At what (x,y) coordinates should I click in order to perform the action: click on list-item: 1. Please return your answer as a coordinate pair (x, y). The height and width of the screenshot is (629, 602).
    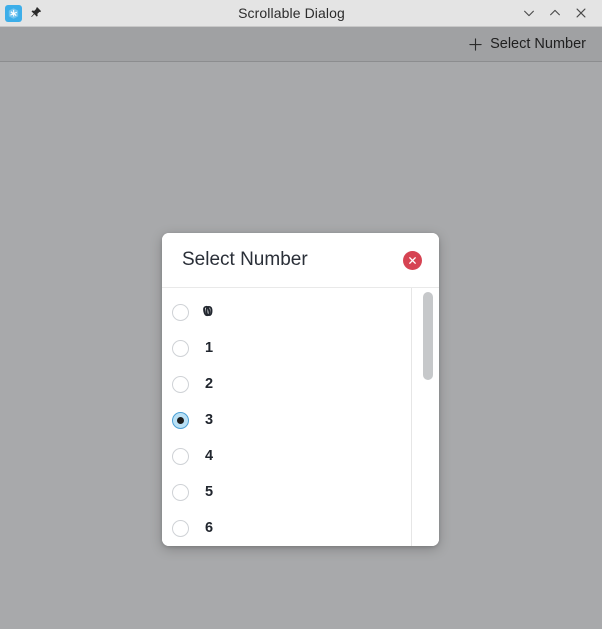
    Looking at the image, I should click on (286, 348).